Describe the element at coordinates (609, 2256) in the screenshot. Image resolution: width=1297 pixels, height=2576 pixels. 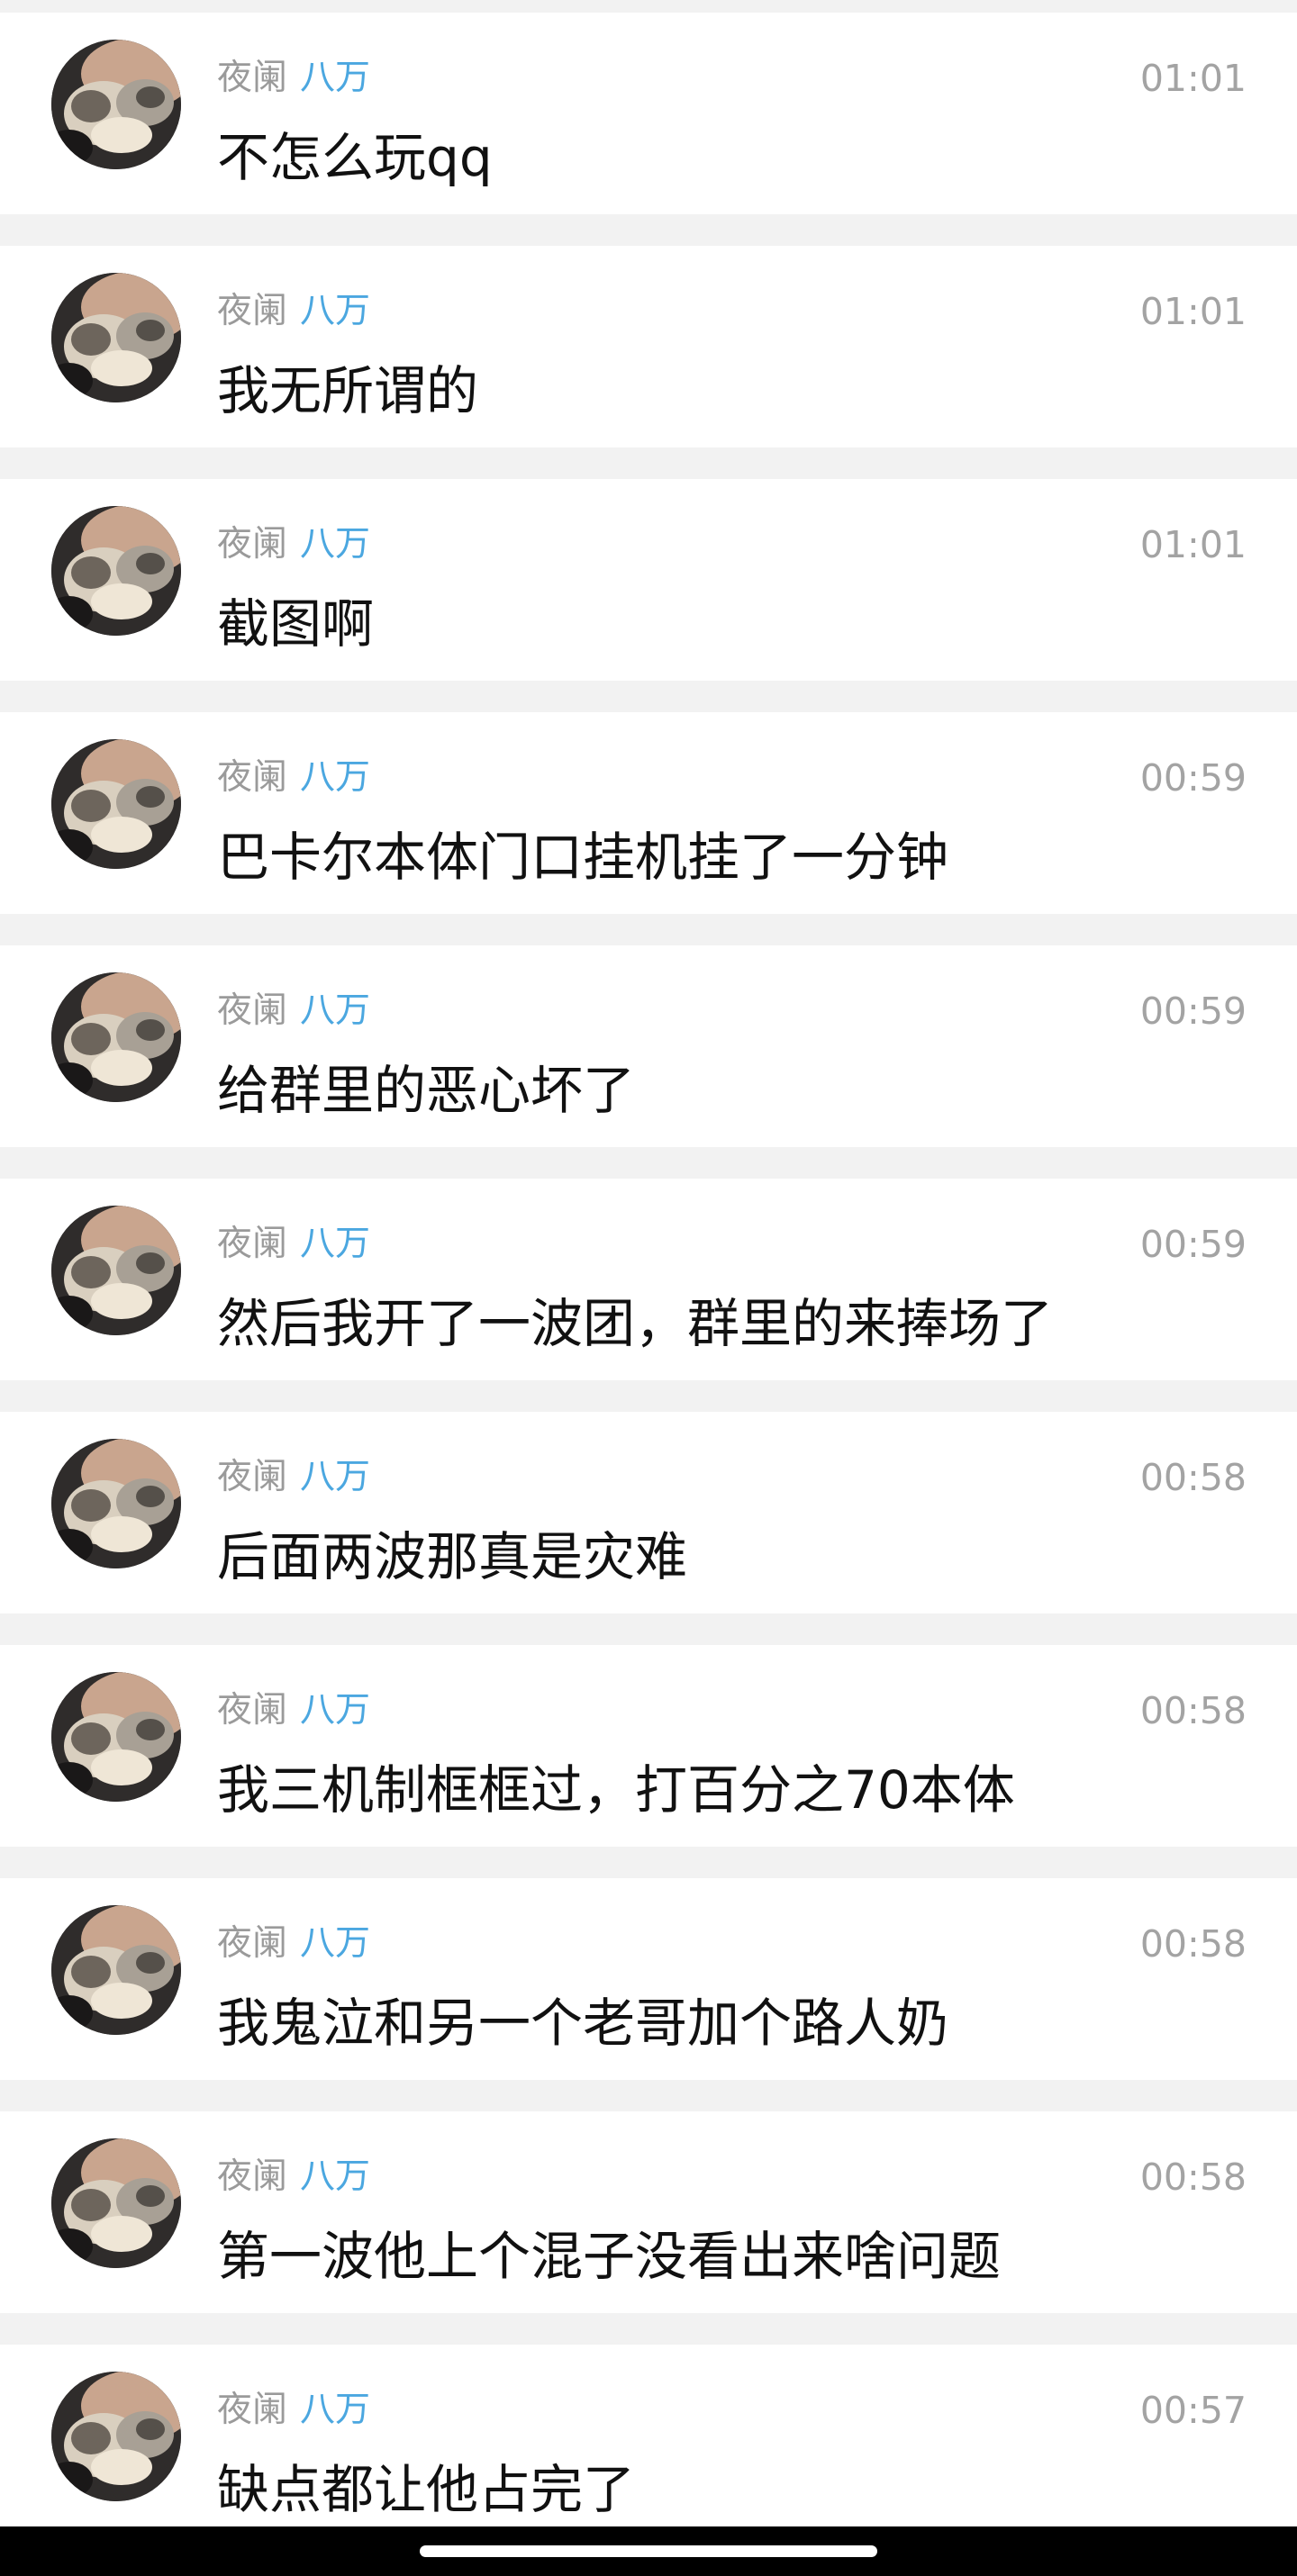
I see `message-text: 第一波他上个混子没看出来啥问题` at that location.